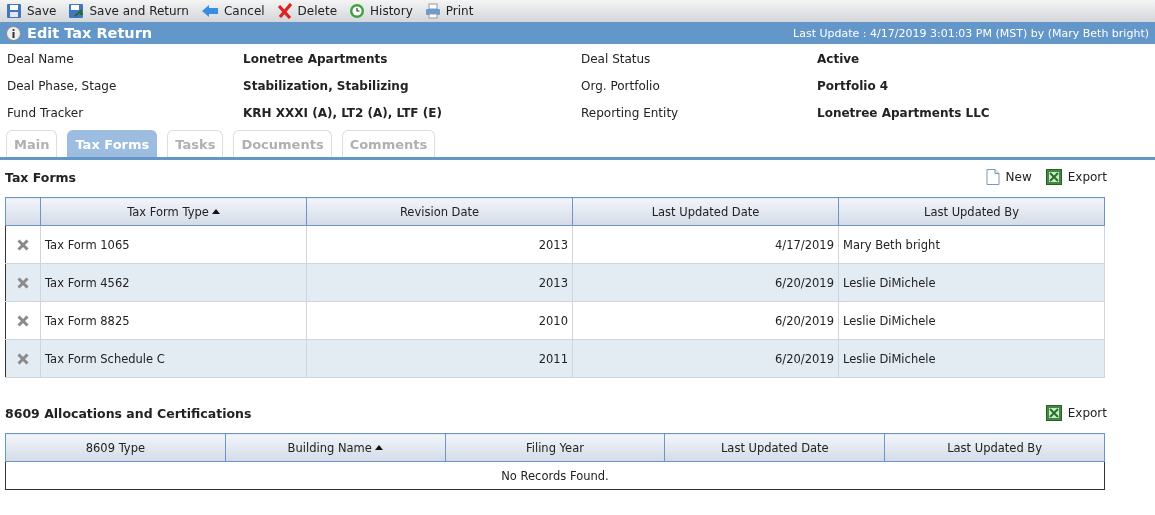 This screenshot has height=515, width=1155. What do you see at coordinates (705, 244) in the screenshot?
I see `table-cell: 4/17/2019` at bounding box center [705, 244].